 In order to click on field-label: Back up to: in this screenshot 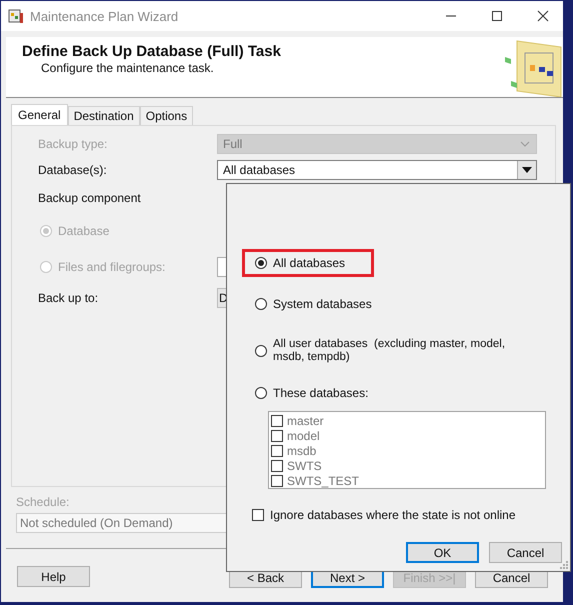, I will do `click(69, 298)`.